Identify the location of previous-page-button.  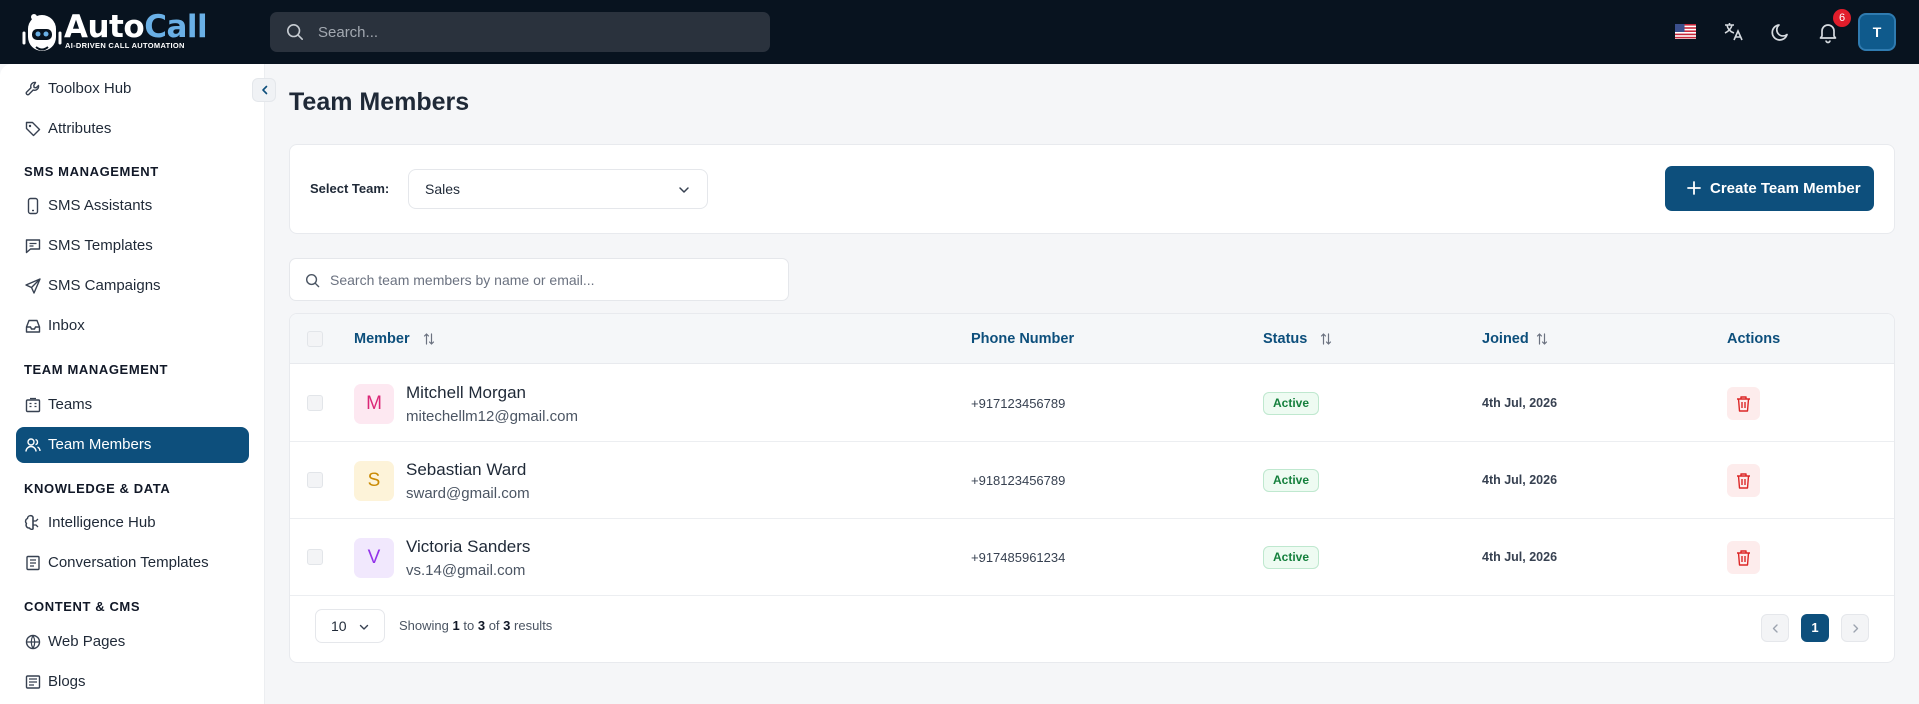
(1775, 628).